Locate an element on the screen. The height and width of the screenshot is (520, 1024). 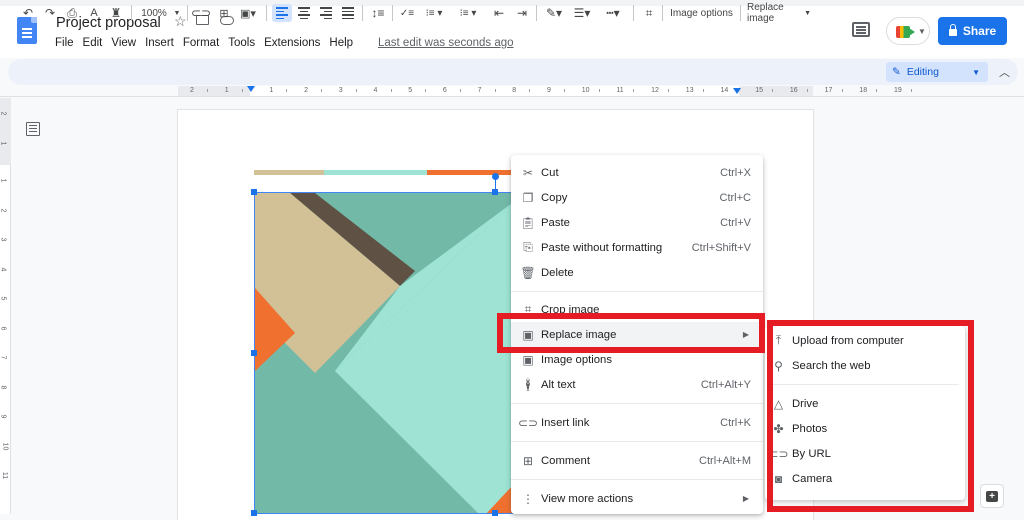
align-left-button is located at coordinates (282, 13).